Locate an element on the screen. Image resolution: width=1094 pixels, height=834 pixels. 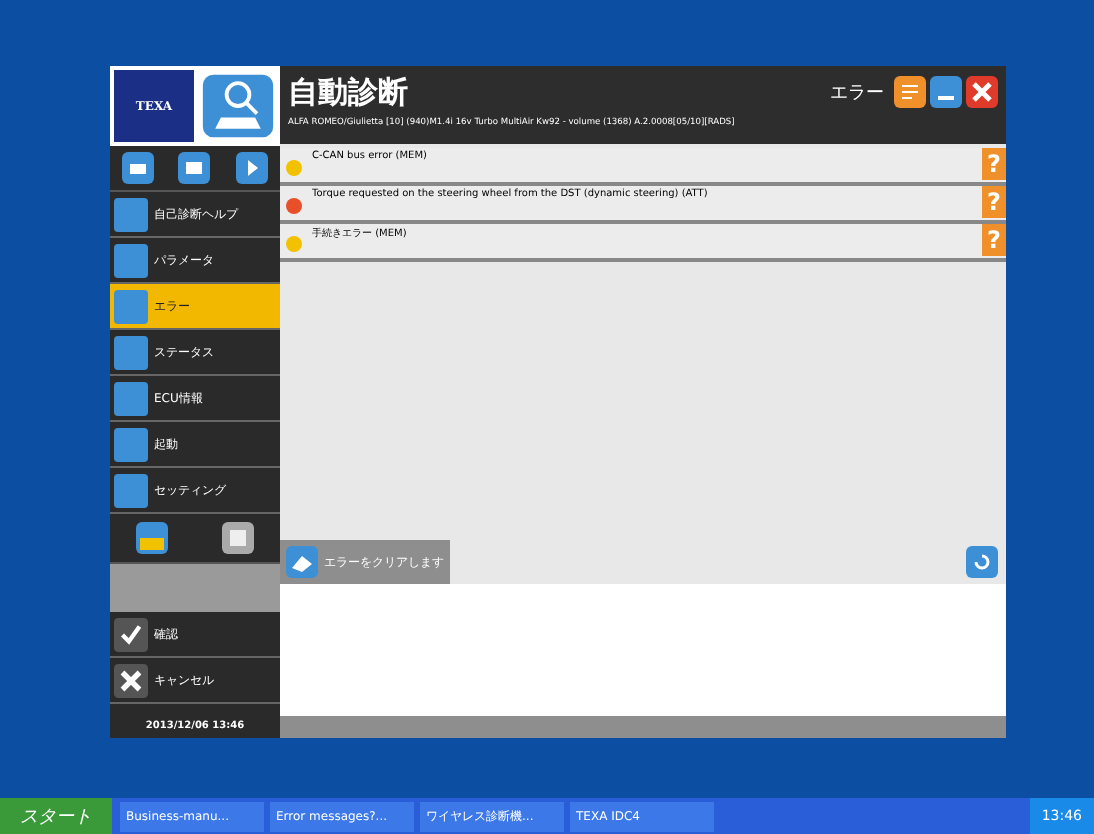
section-label: エラー is located at coordinates (857, 93).